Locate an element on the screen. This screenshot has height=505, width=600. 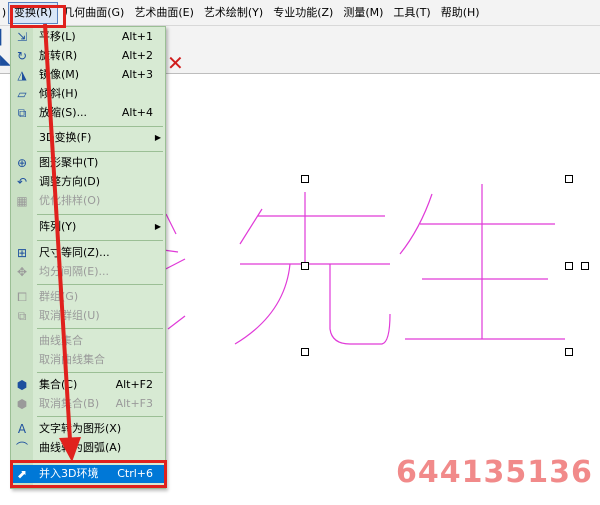
menu-item-curve-collection: 曲线集合 is located at coordinates (88, 341).